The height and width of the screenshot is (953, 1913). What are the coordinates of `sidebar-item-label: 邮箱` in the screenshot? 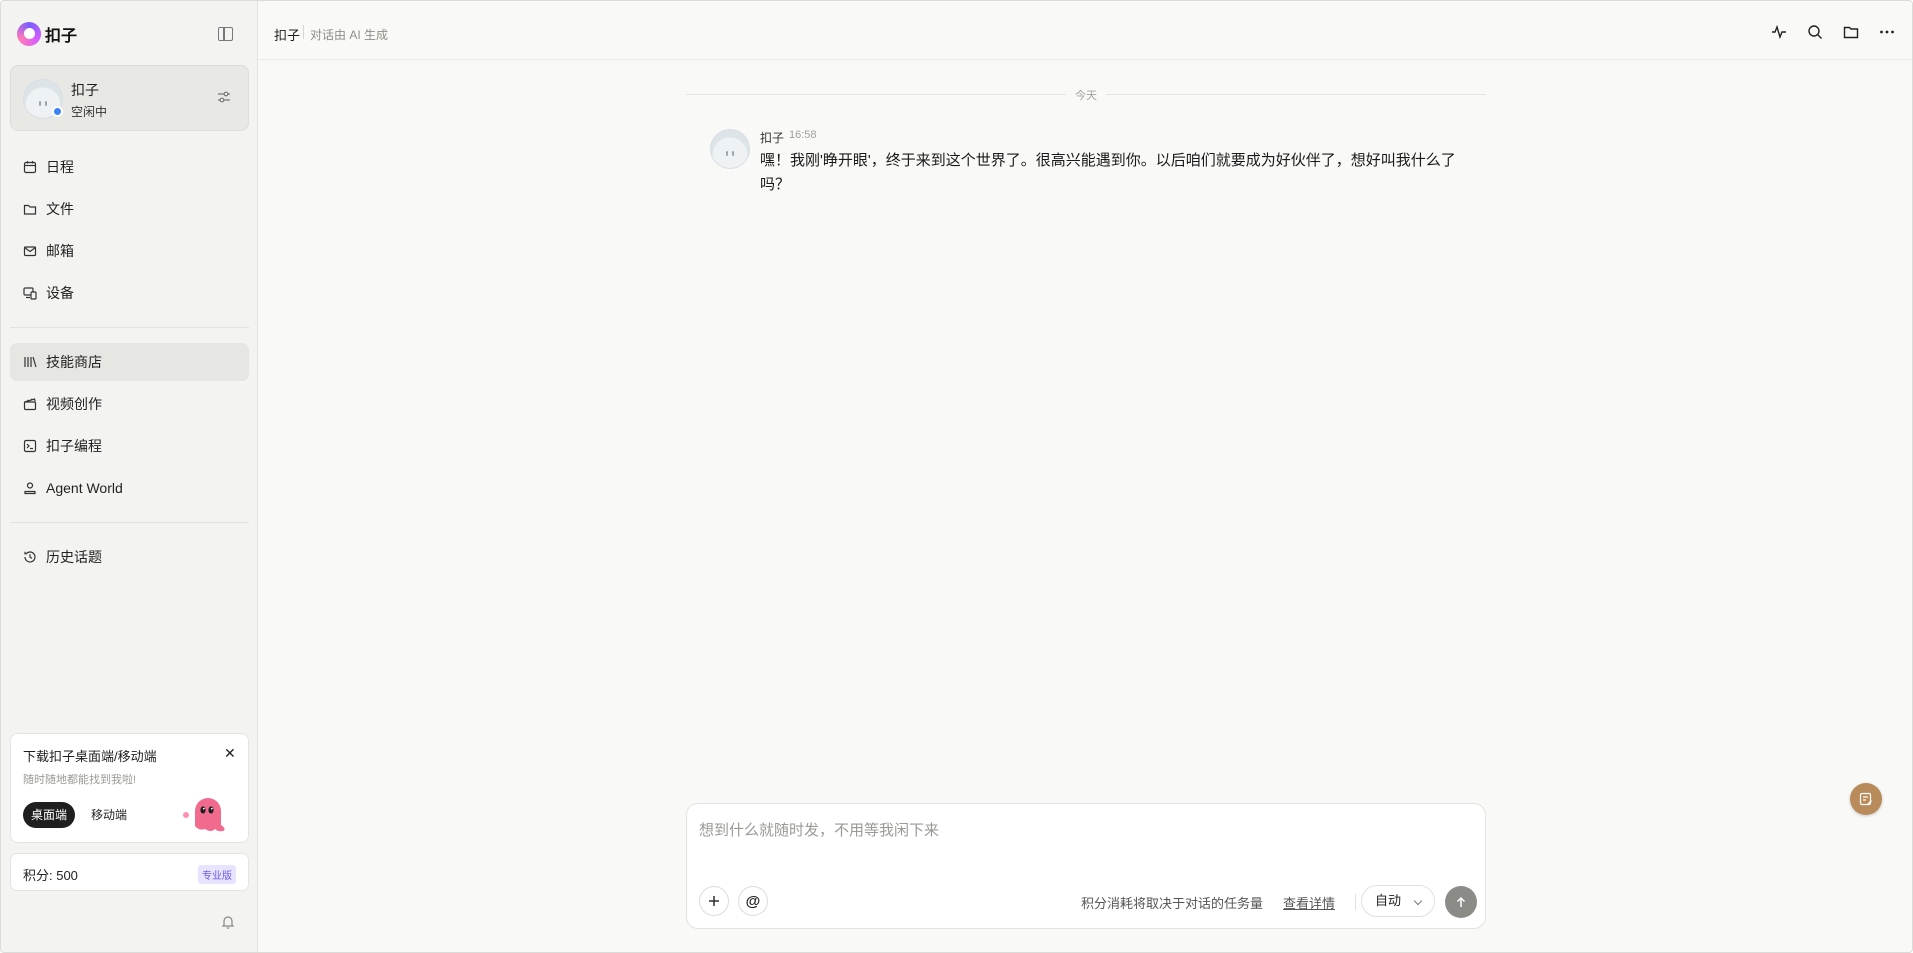 It's located at (60, 251).